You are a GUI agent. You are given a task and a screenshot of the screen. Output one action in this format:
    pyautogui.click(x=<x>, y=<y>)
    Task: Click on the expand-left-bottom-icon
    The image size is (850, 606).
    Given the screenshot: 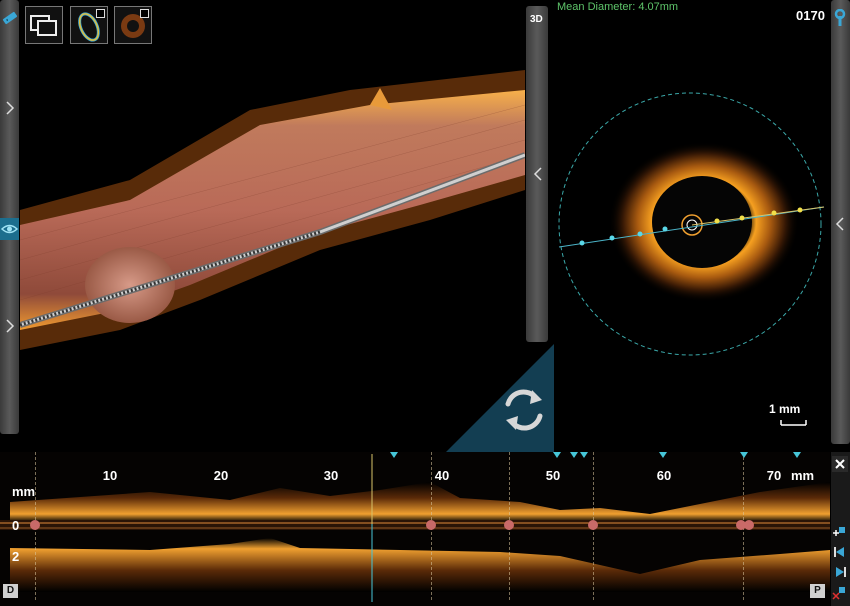 What is the action you would take?
    pyautogui.click(x=10, y=326)
    